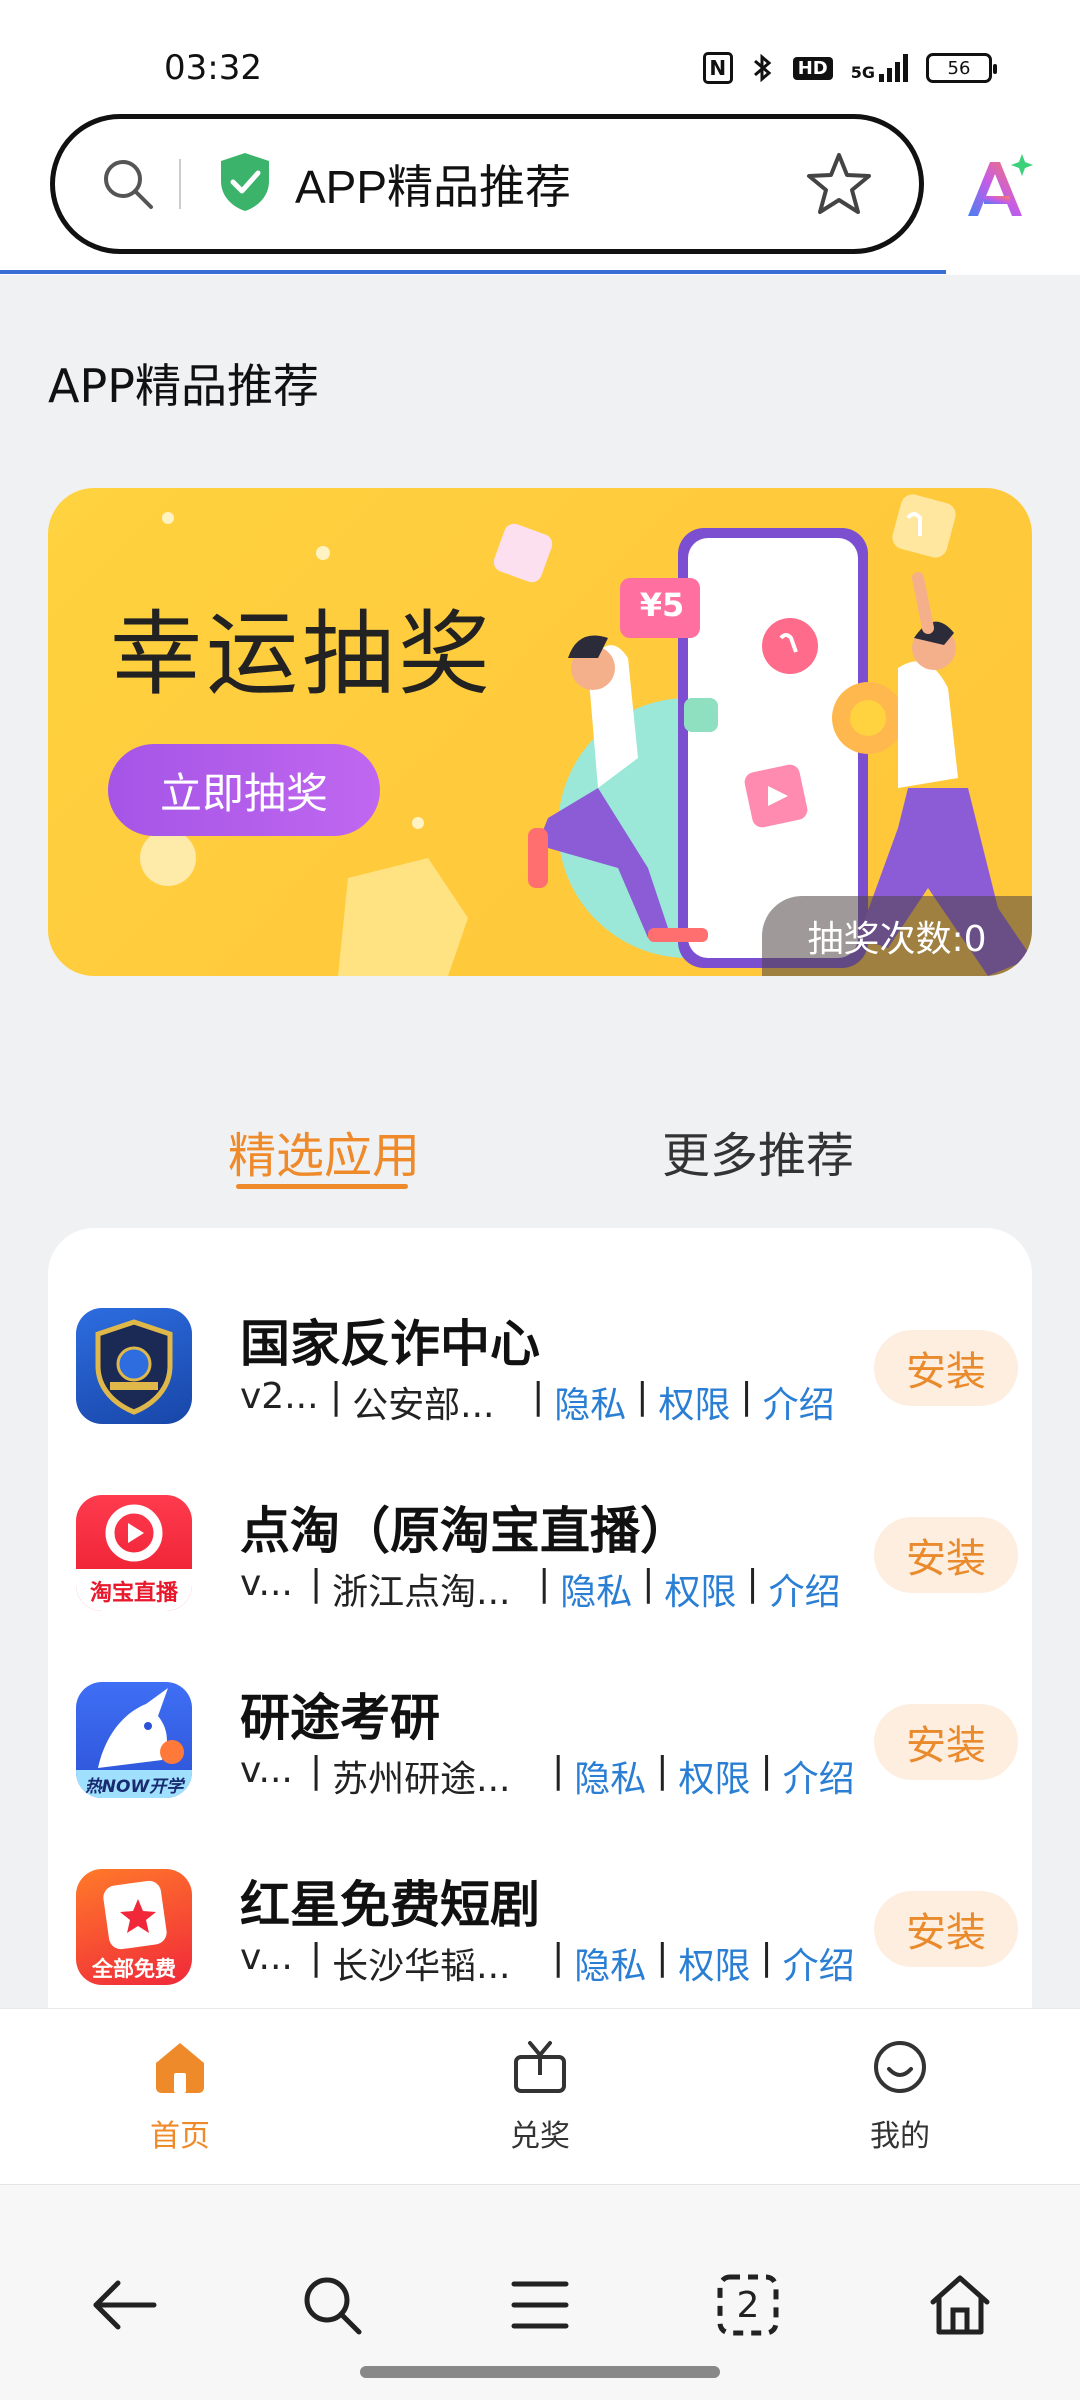 The width and height of the screenshot is (1080, 2400). Describe the element at coordinates (839, 186) in the screenshot. I see `star-icon` at that location.